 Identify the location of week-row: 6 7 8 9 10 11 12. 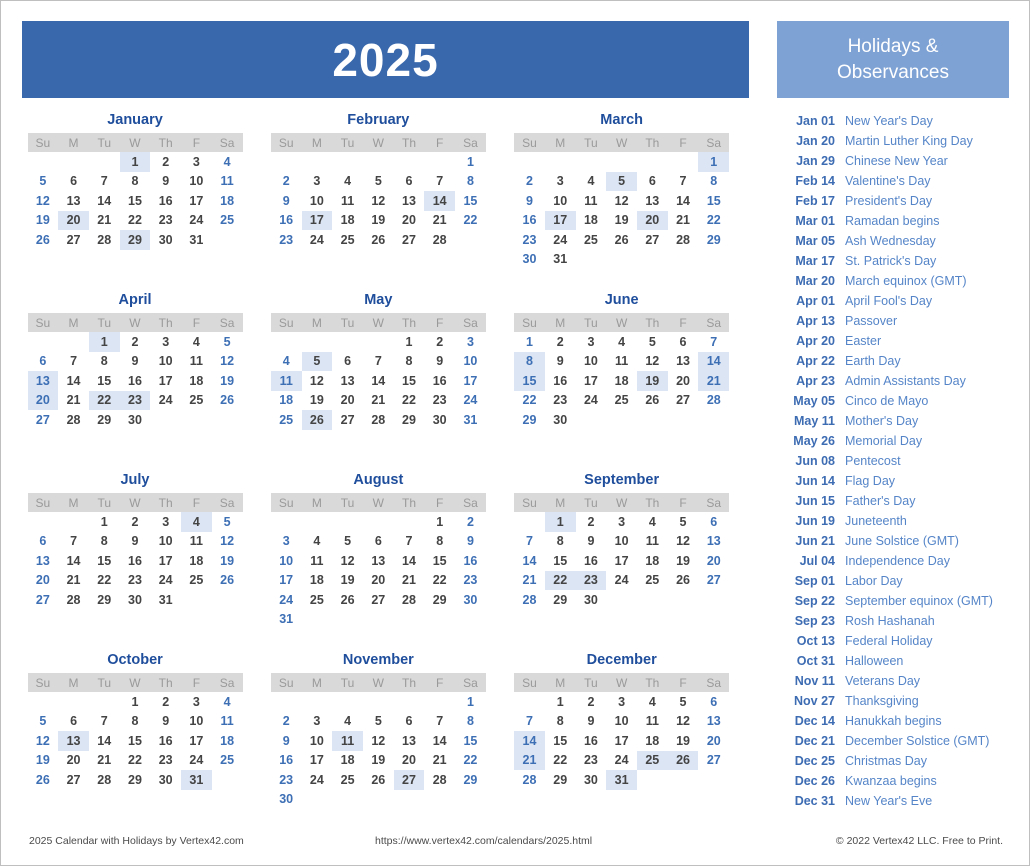
(135, 542).